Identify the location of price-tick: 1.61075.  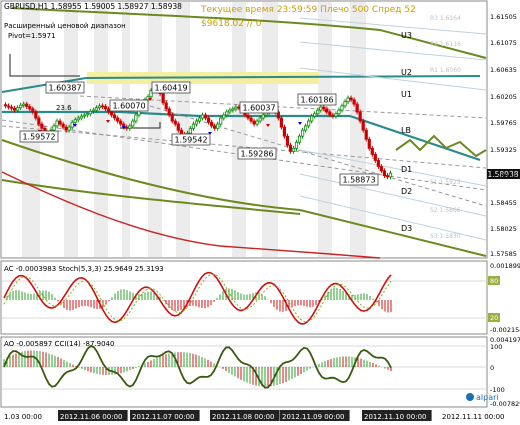
(503, 43).